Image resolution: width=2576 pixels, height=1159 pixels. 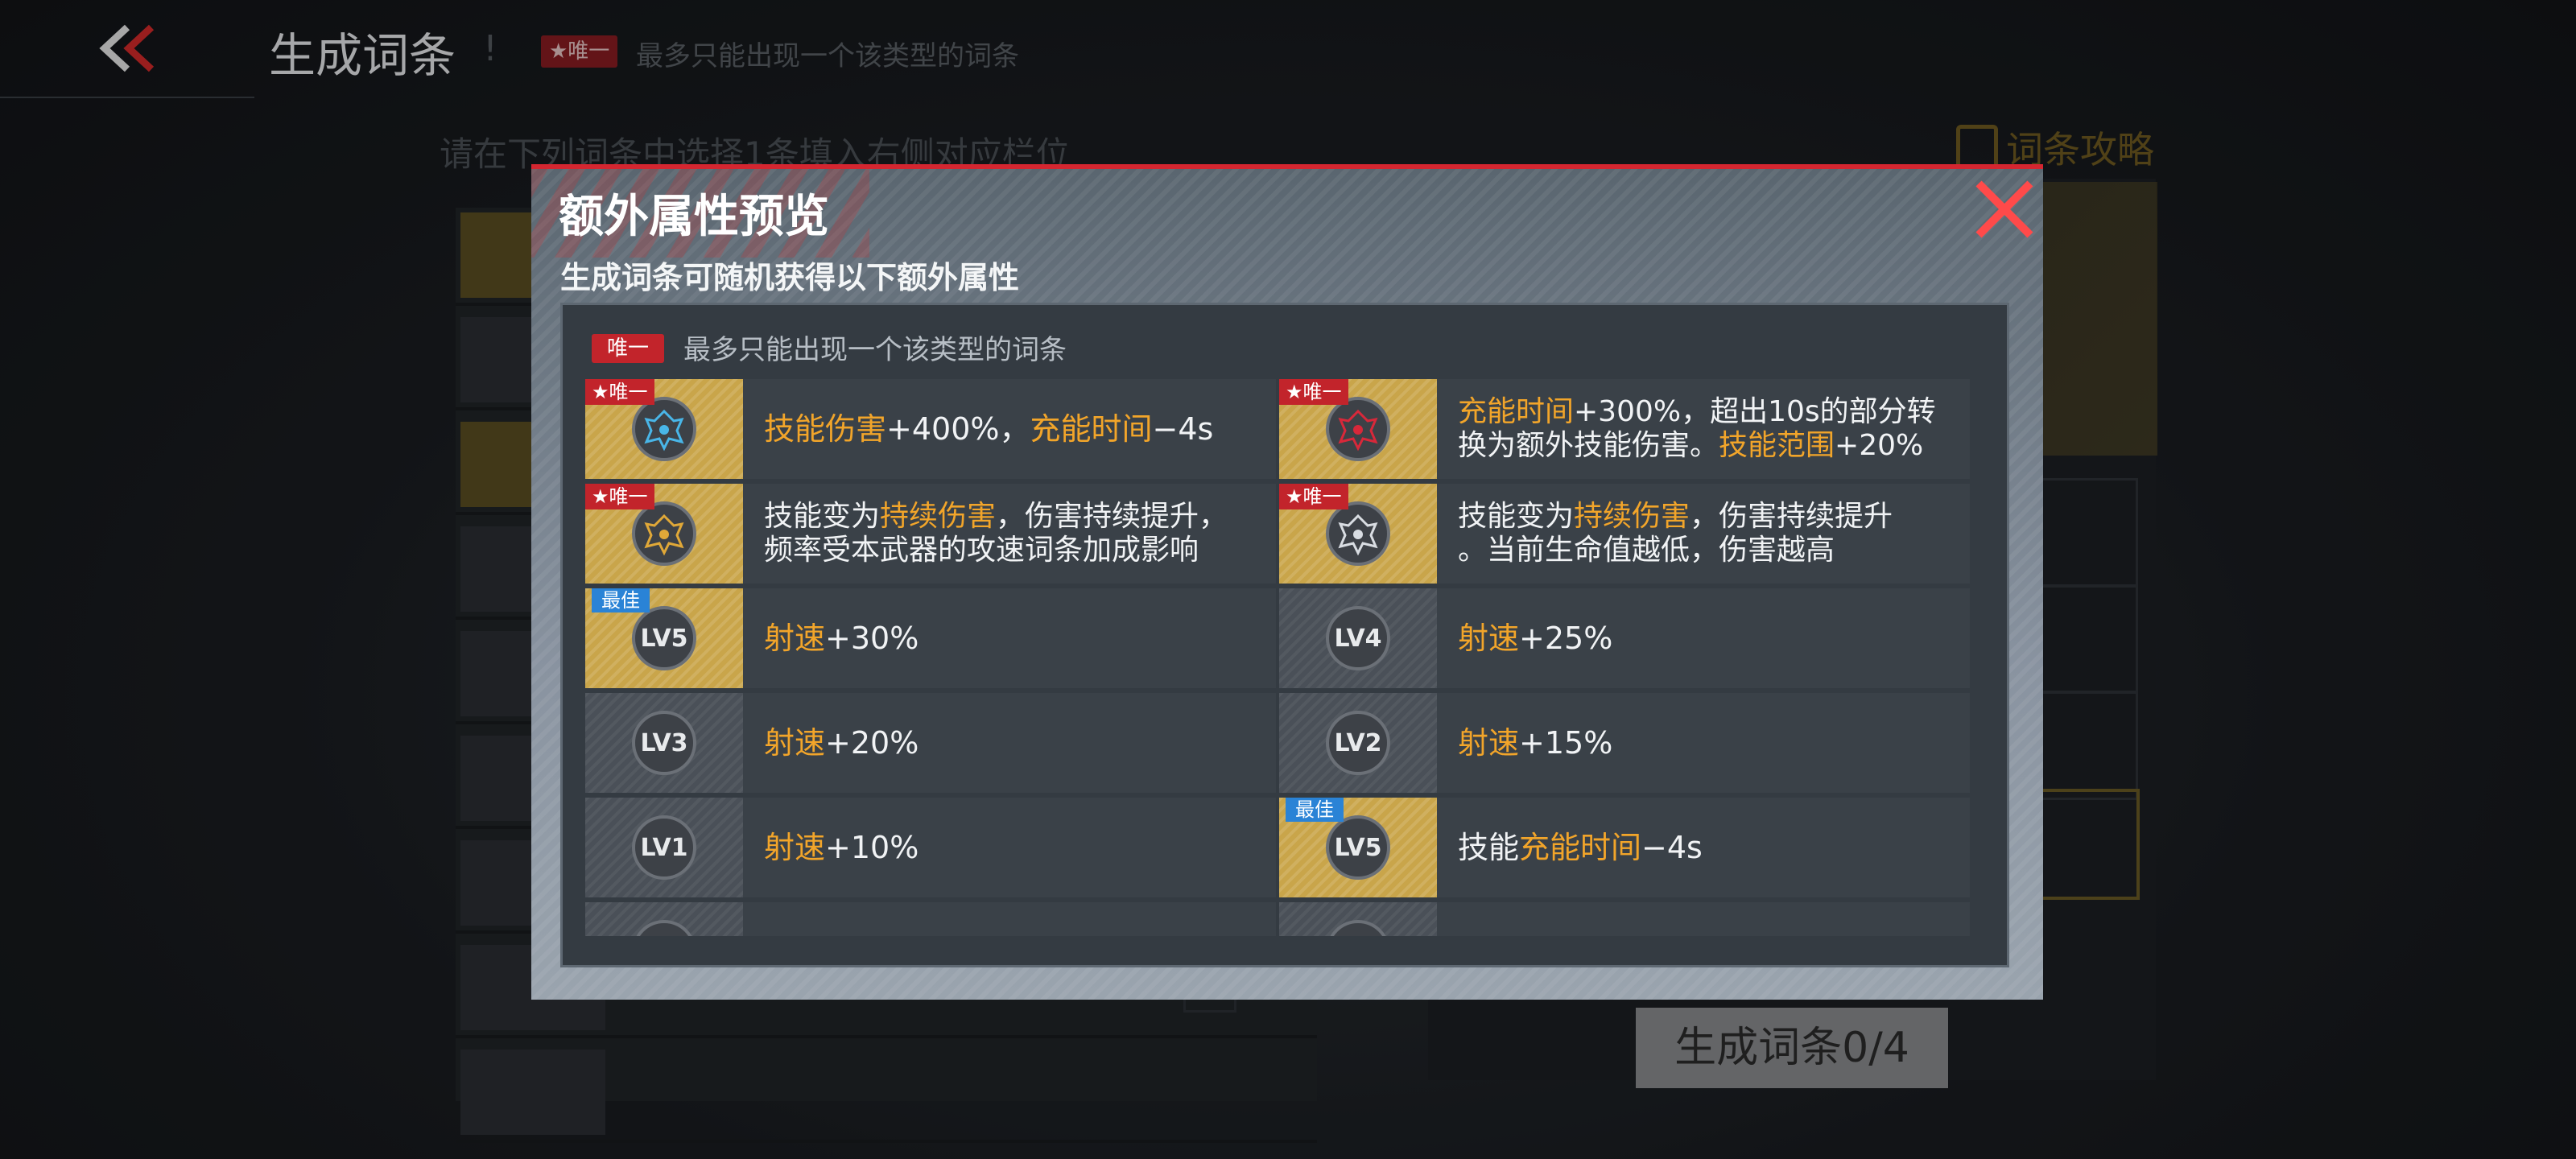 I want to click on attribute-cell: ★唯一 技能变为持续伤害，伤害持续提升 。当前生命值越低，伤害越高, so click(x=1624, y=534).